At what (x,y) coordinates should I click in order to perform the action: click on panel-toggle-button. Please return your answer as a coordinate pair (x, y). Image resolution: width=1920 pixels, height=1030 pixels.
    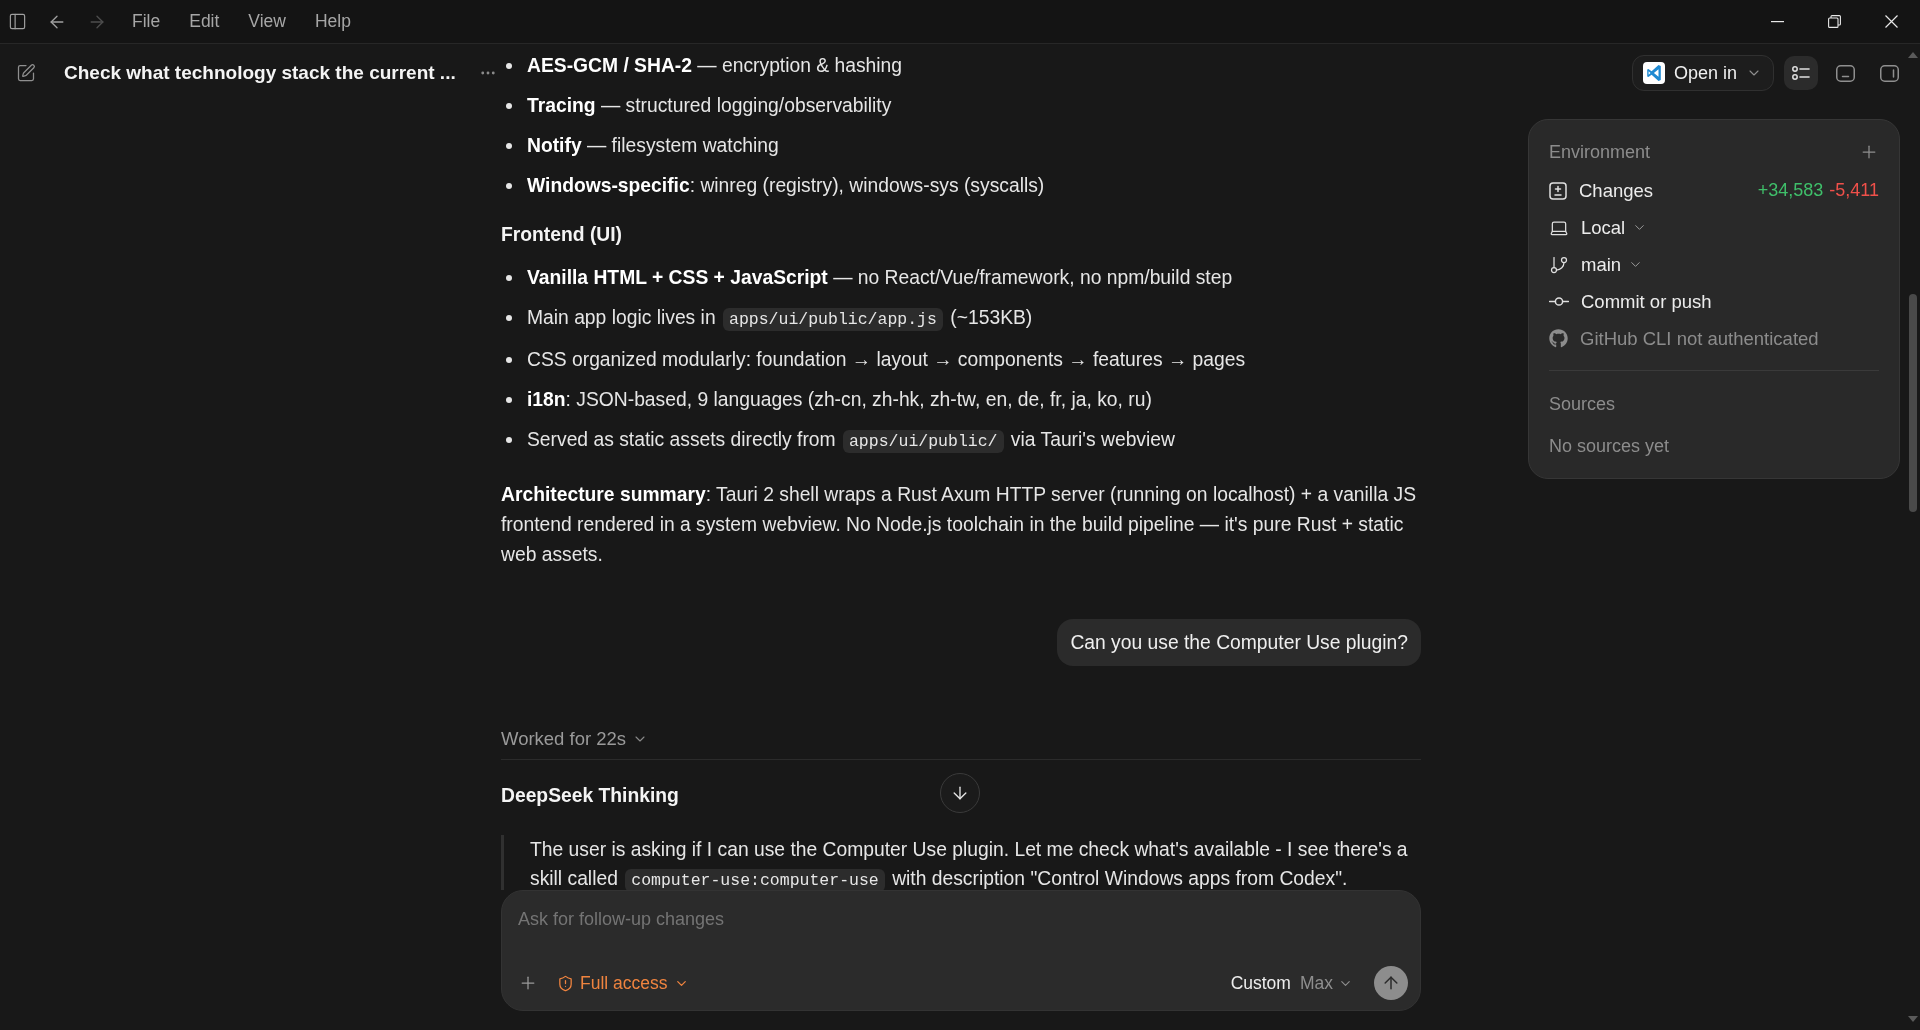
    Looking at the image, I should click on (1801, 73).